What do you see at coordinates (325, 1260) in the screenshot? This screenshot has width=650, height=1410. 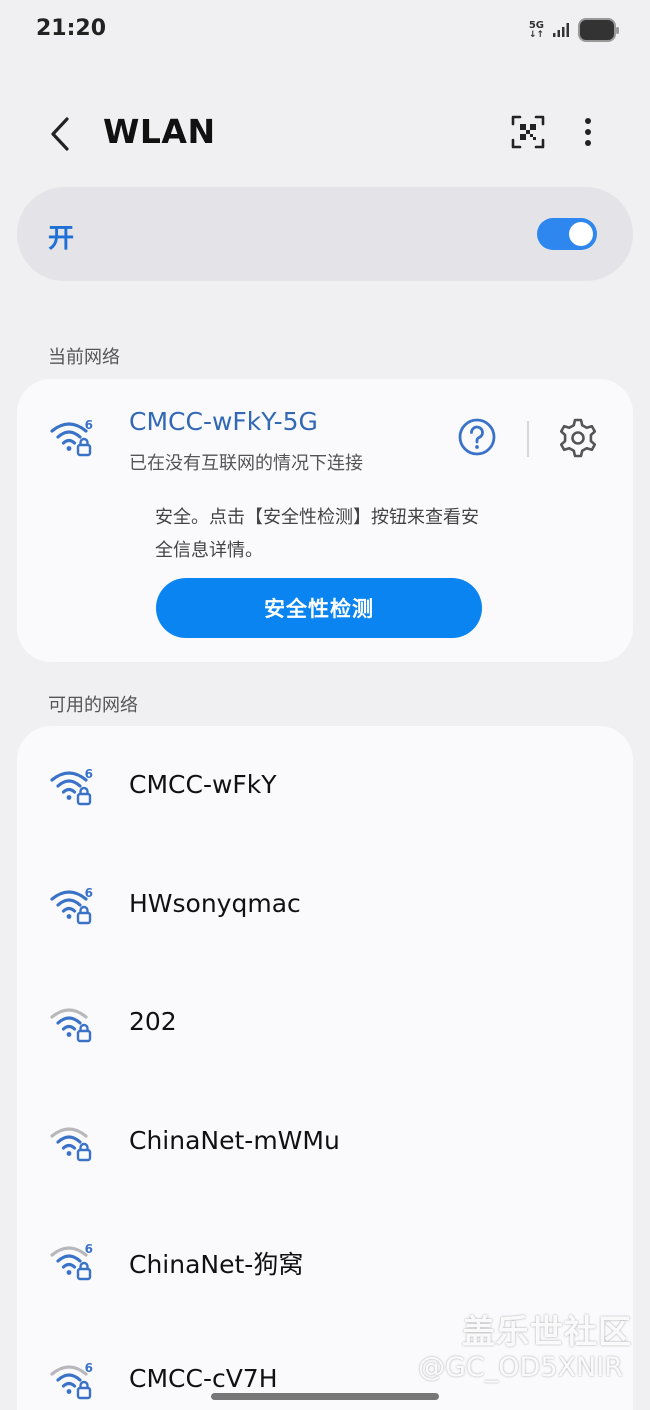 I see `network-row: 6 ChinaNet-狗窝` at bounding box center [325, 1260].